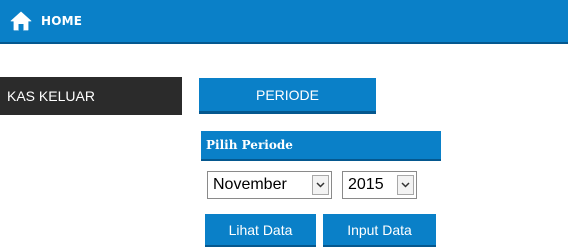 The width and height of the screenshot is (568, 249). I want to click on tab-periode: PERIODE, so click(287, 96).